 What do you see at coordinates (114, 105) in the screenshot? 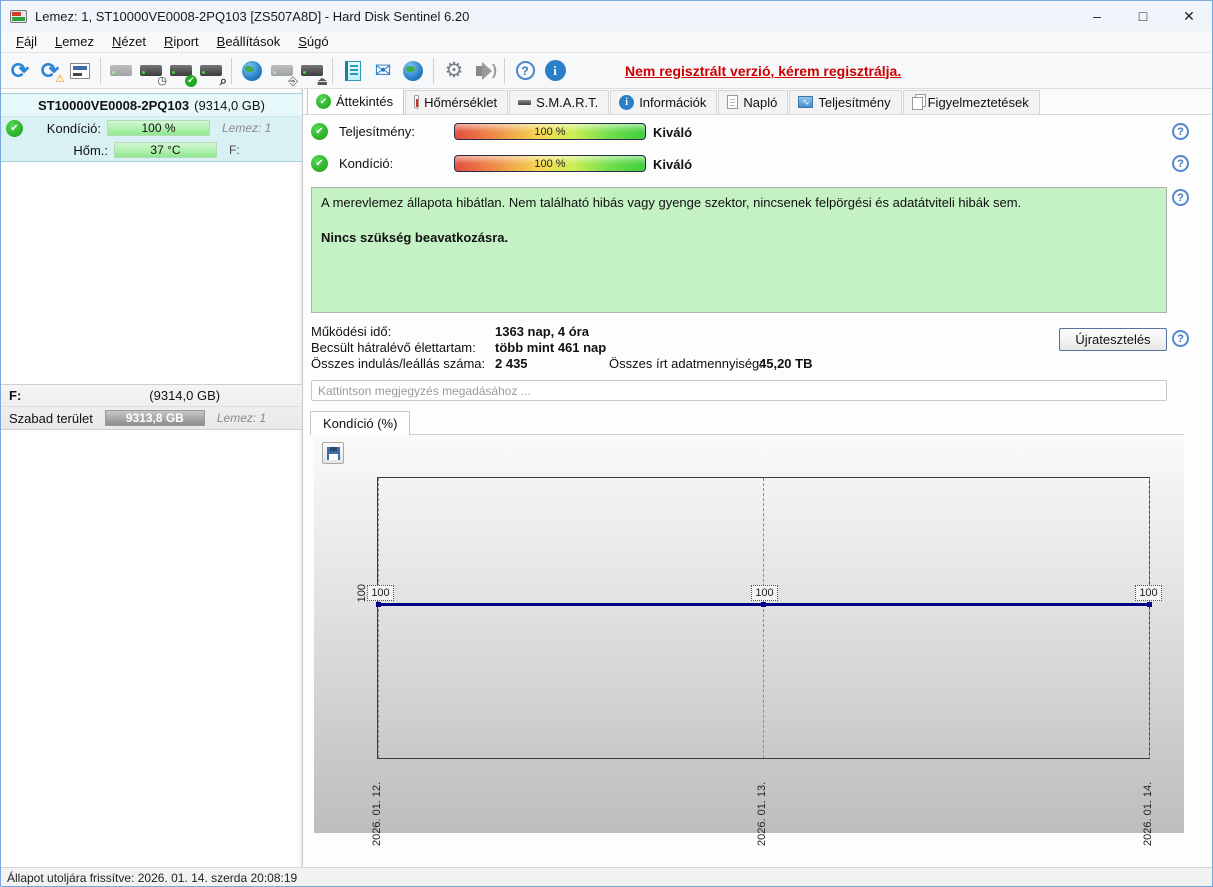
I see `disk-model: ST10000VE0008-2PQ103` at bounding box center [114, 105].